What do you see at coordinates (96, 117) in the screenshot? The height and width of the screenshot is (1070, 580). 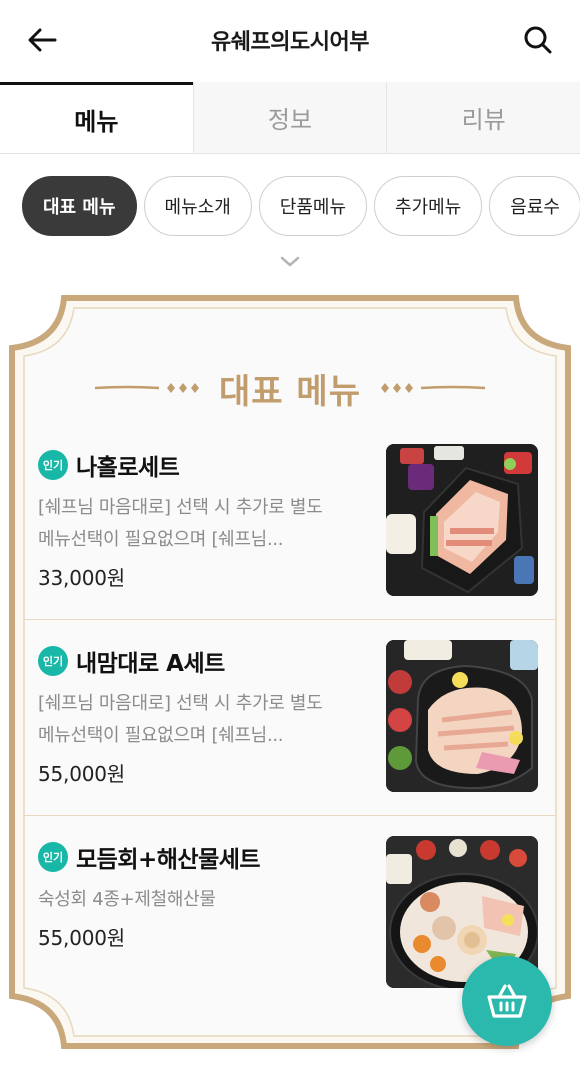 I see `tab-menu: 메뉴` at bounding box center [96, 117].